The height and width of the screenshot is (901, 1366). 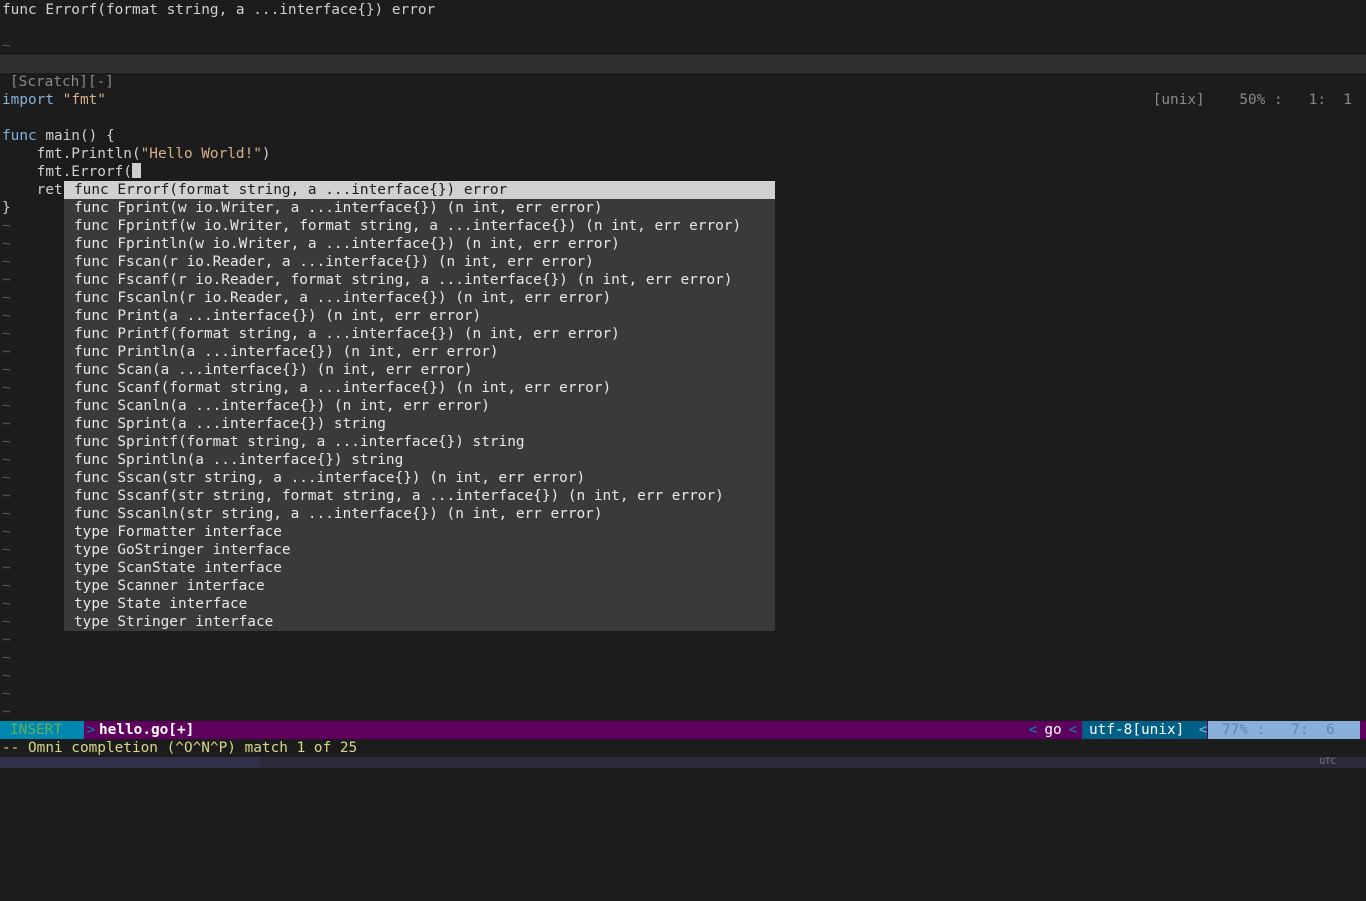 What do you see at coordinates (147, 730) in the screenshot?
I see `filename: hello.go[+]` at bounding box center [147, 730].